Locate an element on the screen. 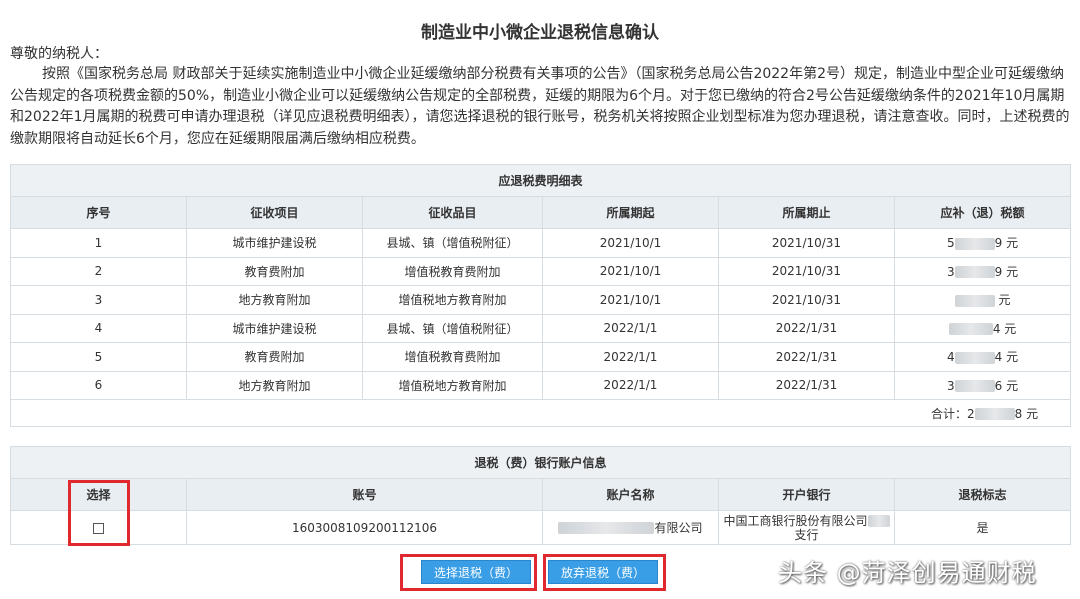 The width and height of the screenshot is (1080, 599). amount-prefix: 4 is located at coordinates (950, 357).